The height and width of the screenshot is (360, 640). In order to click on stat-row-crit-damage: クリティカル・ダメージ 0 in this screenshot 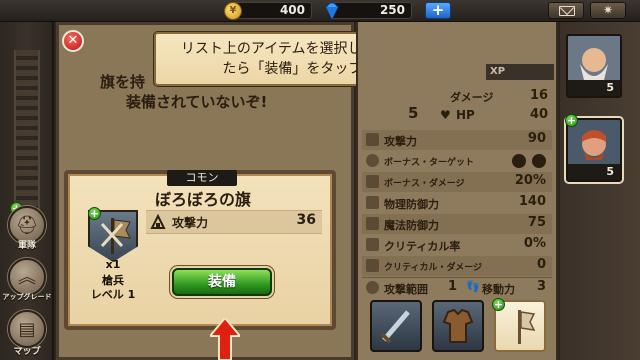, I will do `click(457, 266)`.